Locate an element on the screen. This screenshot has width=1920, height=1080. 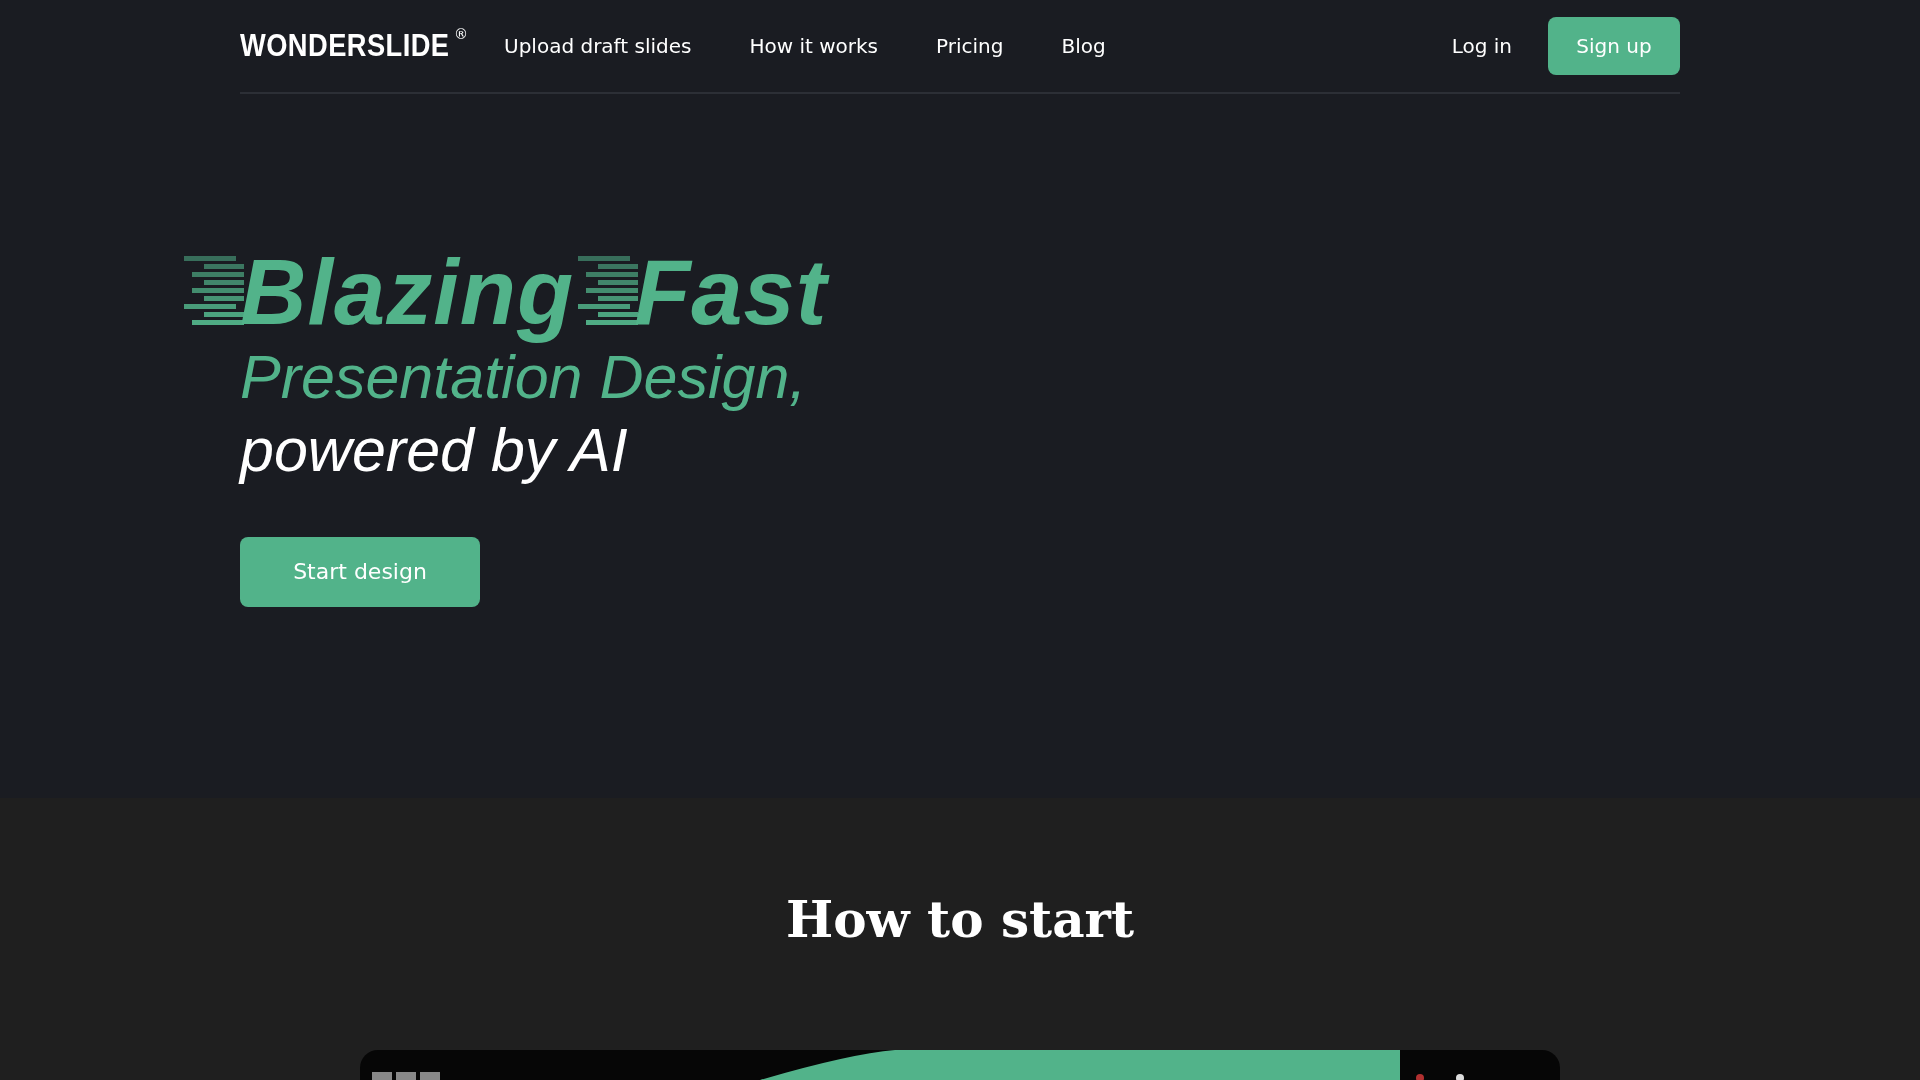
hero-title-word: Fast is located at coordinates (731, 292).